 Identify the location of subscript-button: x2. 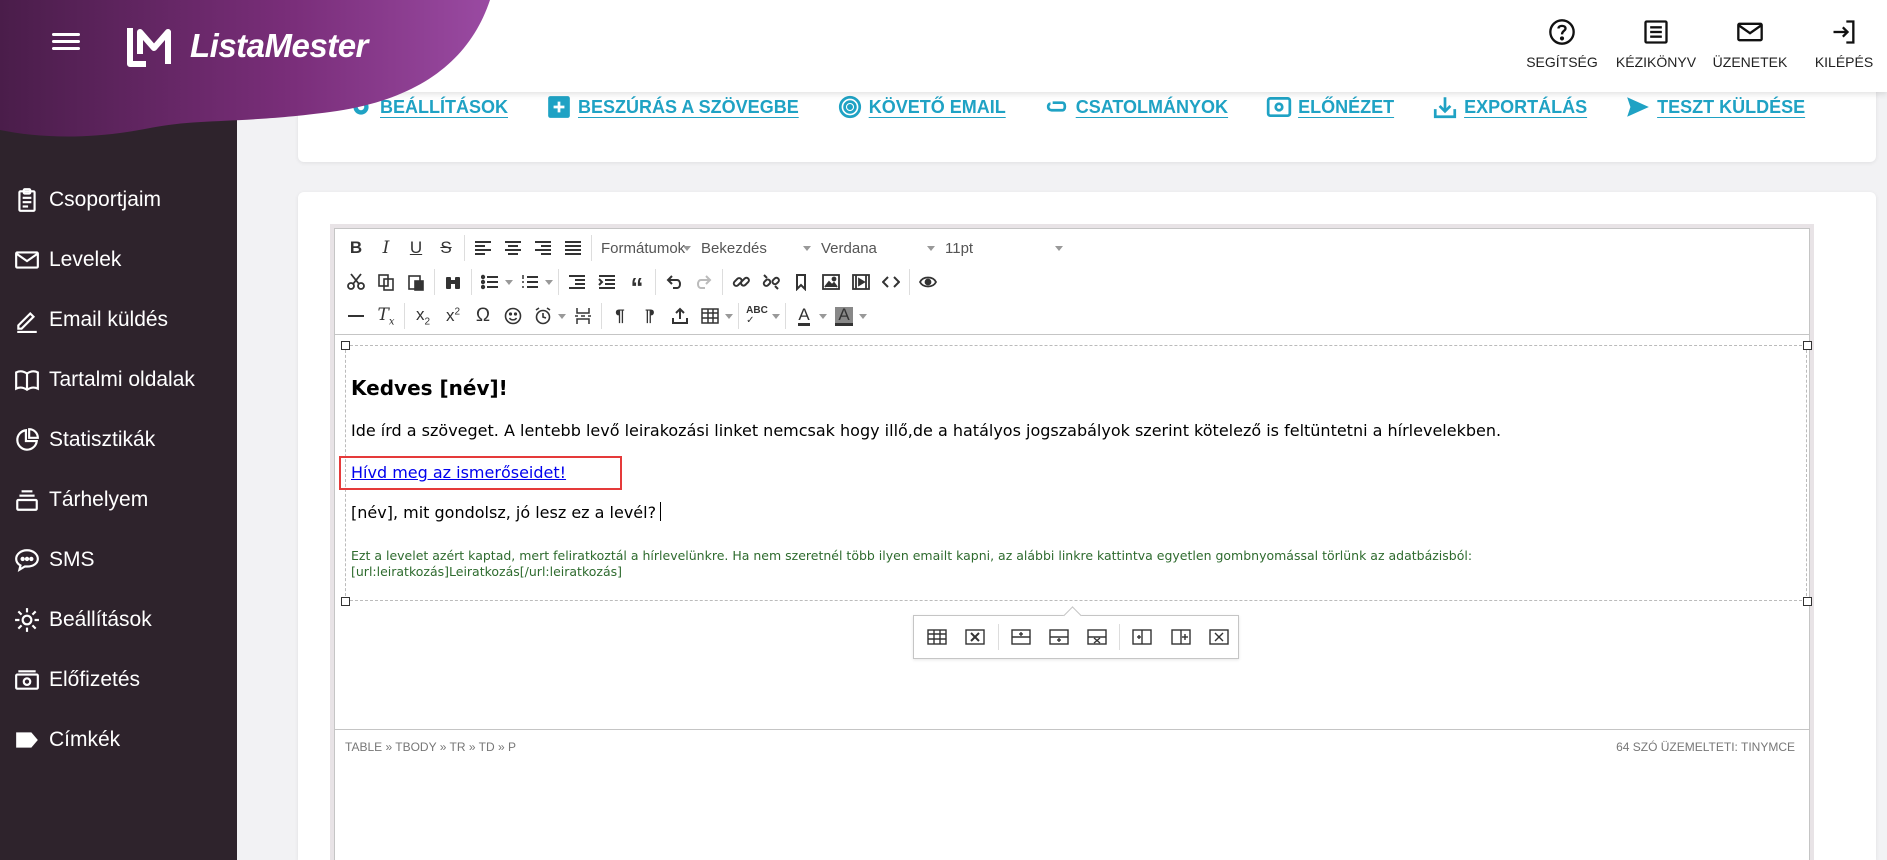
(423, 316).